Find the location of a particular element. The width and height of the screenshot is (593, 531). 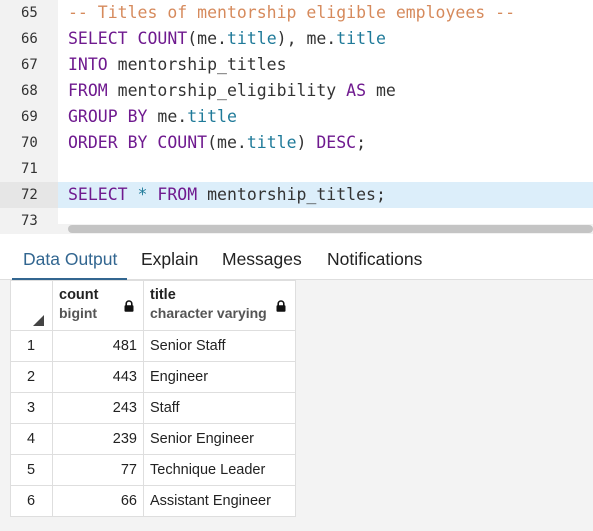

code-text: INTO mentorship_titles is located at coordinates (177, 65).